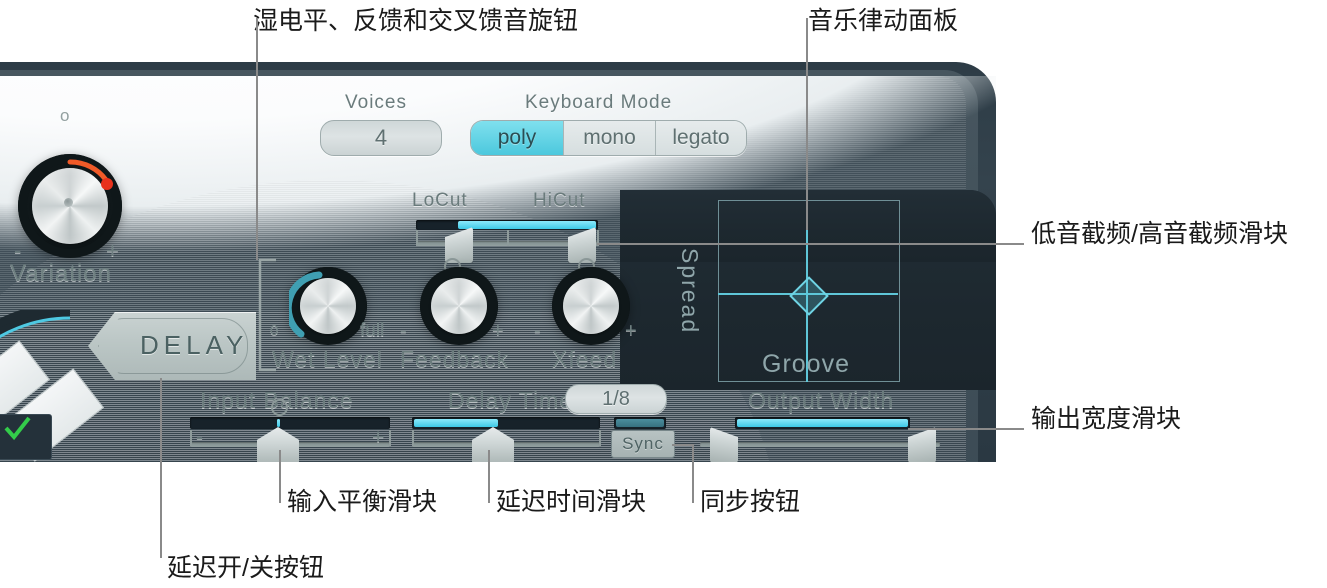 The height and width of the screenshot is (588, 1327). What do you see at coordinates (257, 139) in the screenshot?
I see `callout-line-wet-feedback-xfeed` at bounding box center [257, 139].